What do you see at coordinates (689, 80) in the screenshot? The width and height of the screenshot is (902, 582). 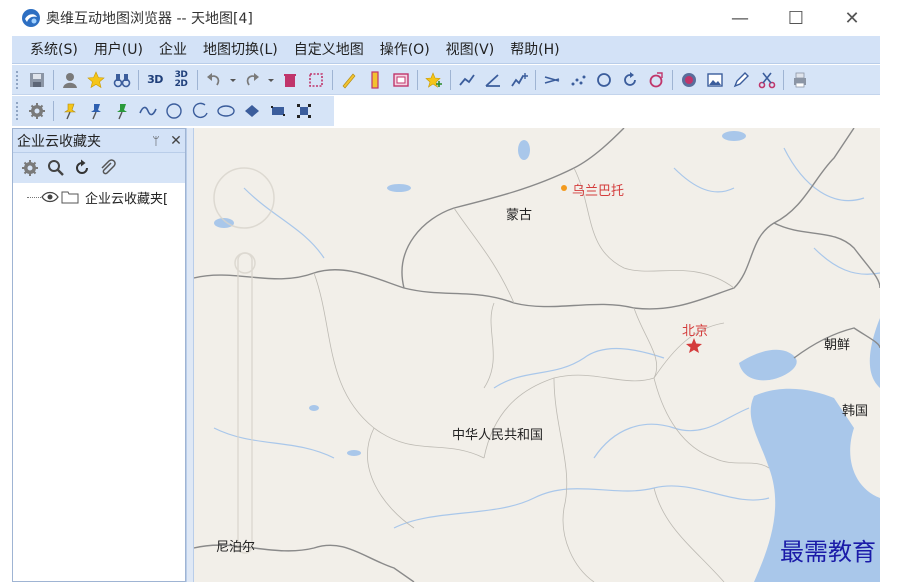 I see `layer-button` at bounding box center [689, 80].